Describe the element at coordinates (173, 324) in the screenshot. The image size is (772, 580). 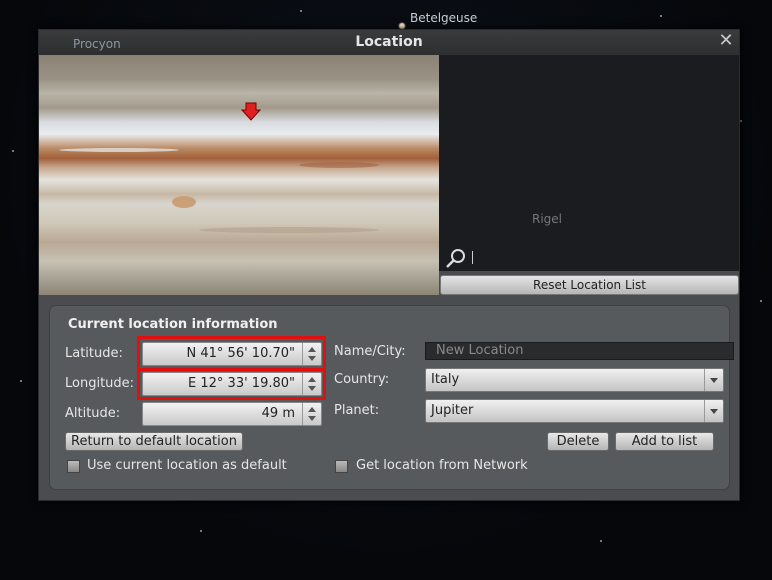
I see `group-title: Current location information` at that location.